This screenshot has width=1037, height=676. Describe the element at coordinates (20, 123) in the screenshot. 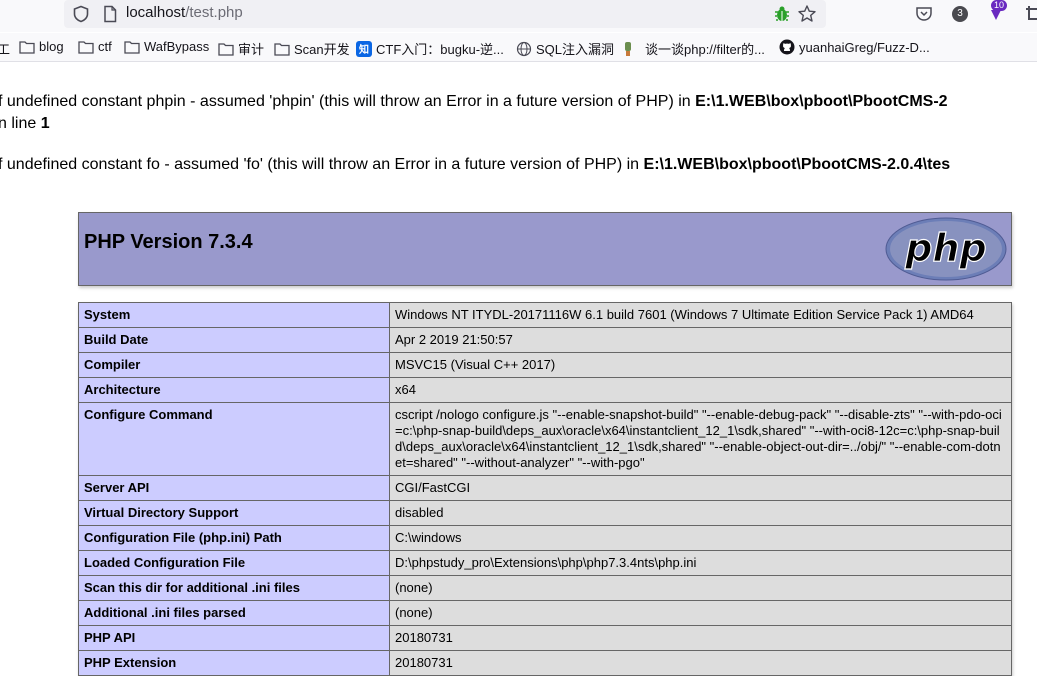

I see `notice-line-prefix: n line` at that location.